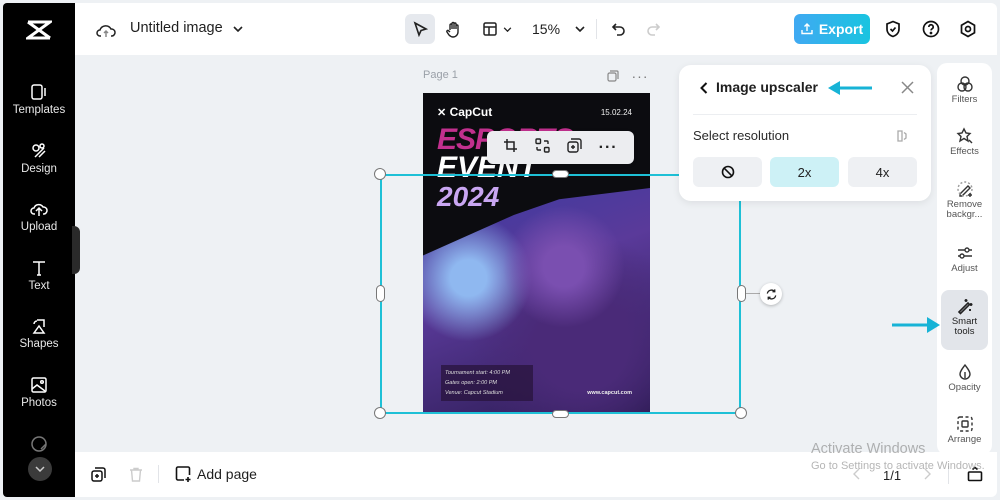 This screenshot has width=1000, height=500. I want to click on zoom-dropdown-icon, so click(580, 29).